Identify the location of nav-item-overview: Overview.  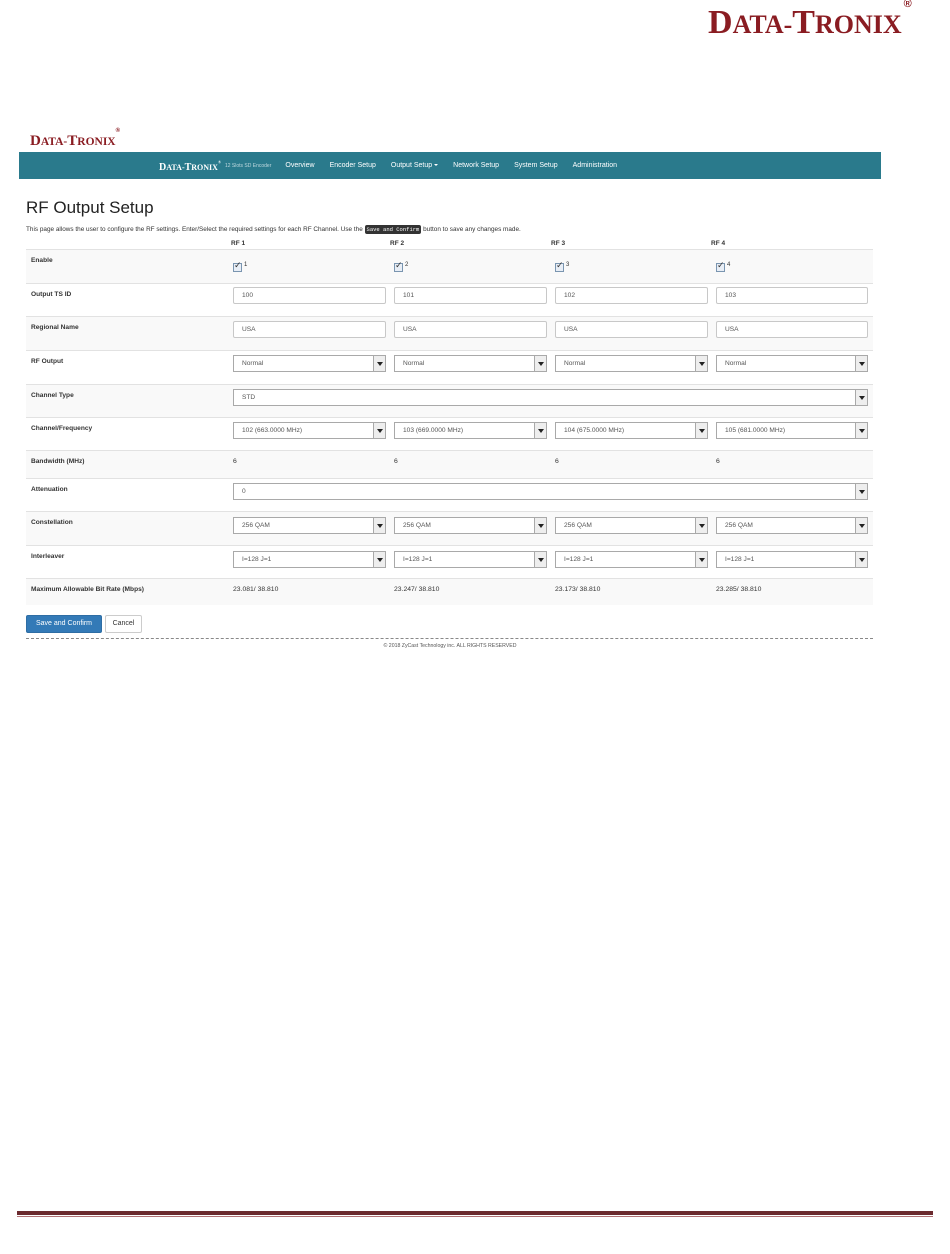
(299, 165).